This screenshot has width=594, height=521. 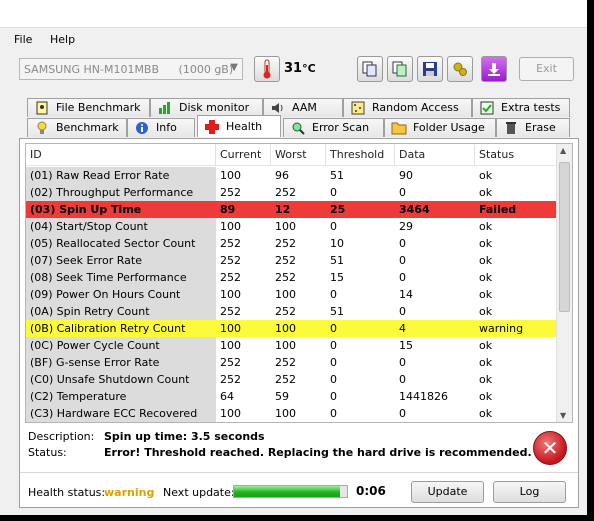 What do you see at coordinates (121, 413) in the screenshot?
I see `table-cell: (C3) Hardware ECC Recovered` at bounding box center [121, 413].